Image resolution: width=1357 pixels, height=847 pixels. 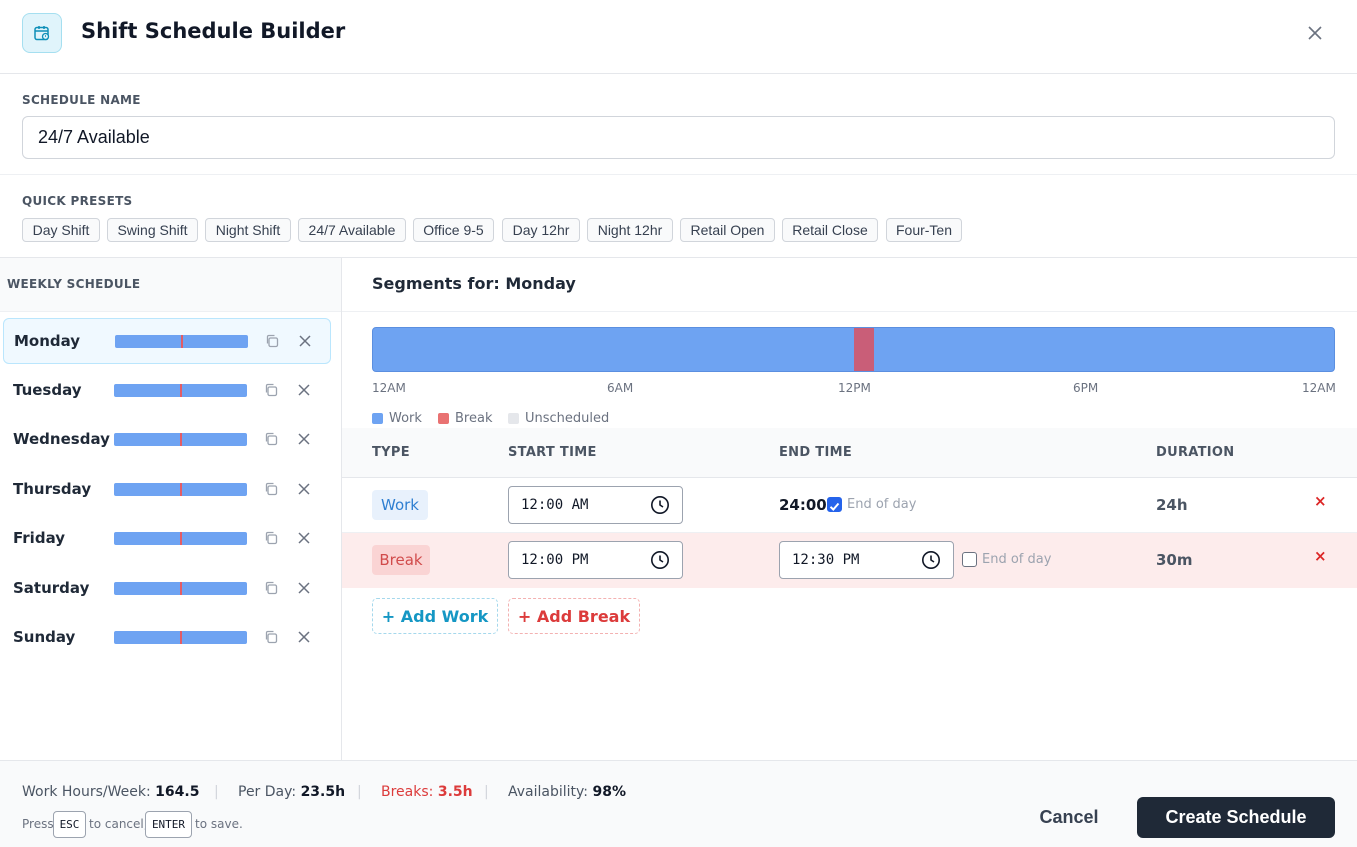 What do you see at coordinates (443, 418) in the screenshot?
I see `legend-swatch-break` at bounding box center [443, 418].